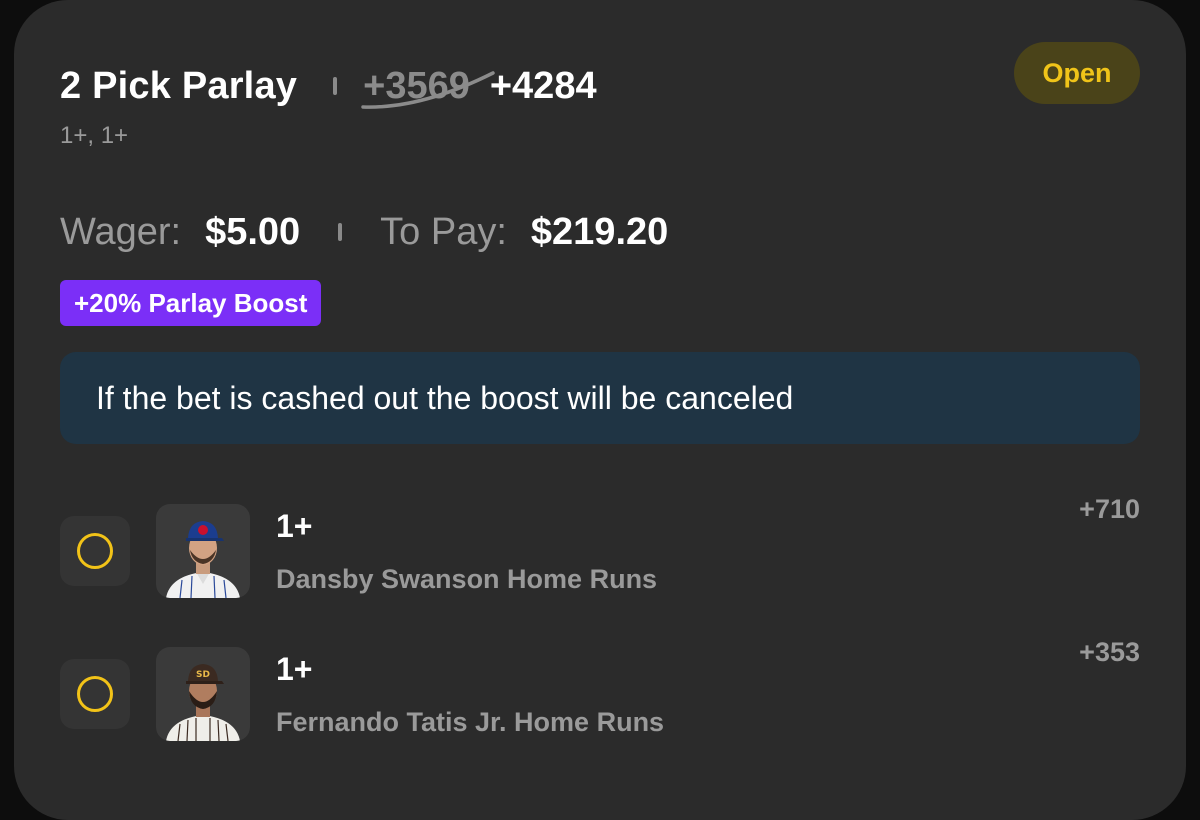 The image size is (1200, 820). Describe the element at coordinates (328, 86) in the screenshot. I see `bet-header: 2 Pick Parlay +3569 +4284` at that location.